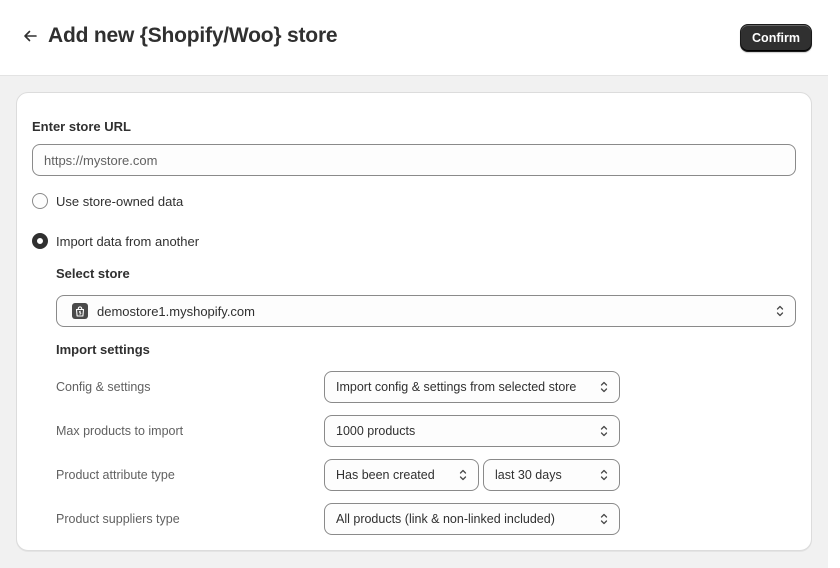 This screenshot has width=840, height=568. I want to click on suppliers-type-label: Product suppliers type, so click(118, 519).